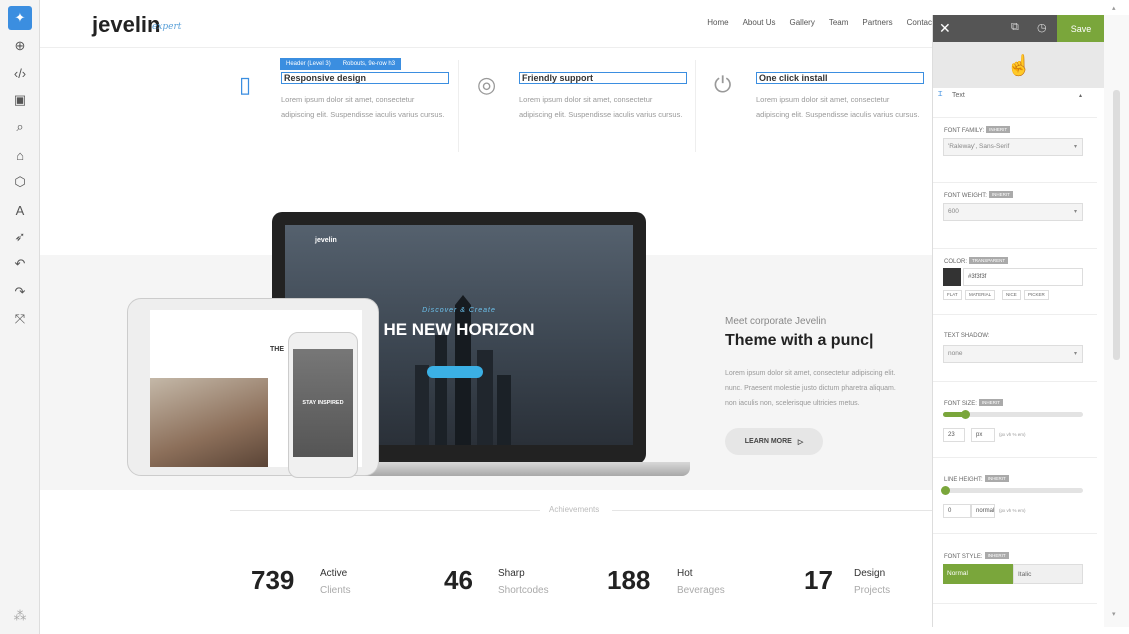 The height and width of the screenshot is (634, 1129). What do you see at coordinates (983, 435) in the screenshot?
I see `font-size-unit: px` at bounding box center [983, 435].